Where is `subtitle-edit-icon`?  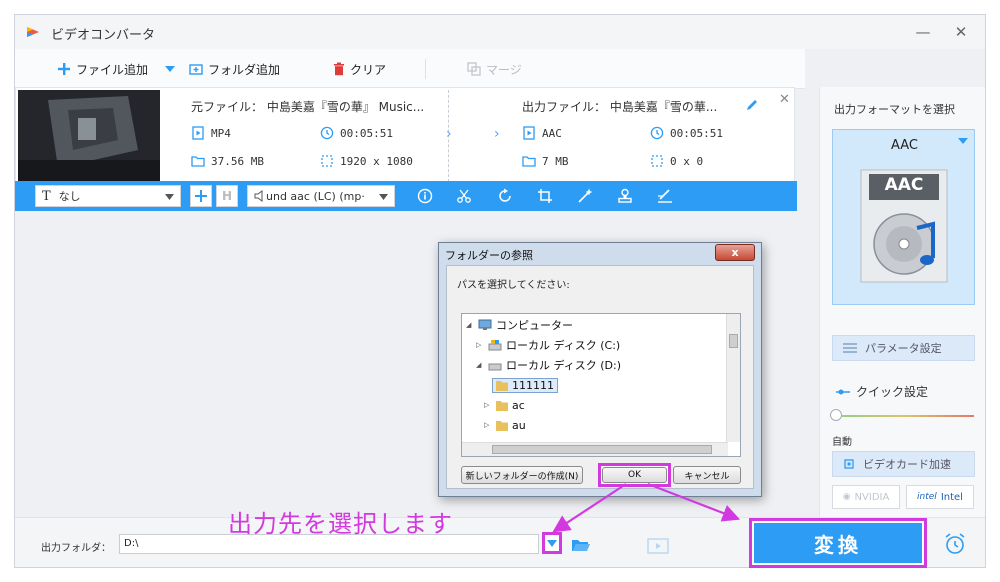 subtitle-edit-icon is located at coordinates (665, 196).